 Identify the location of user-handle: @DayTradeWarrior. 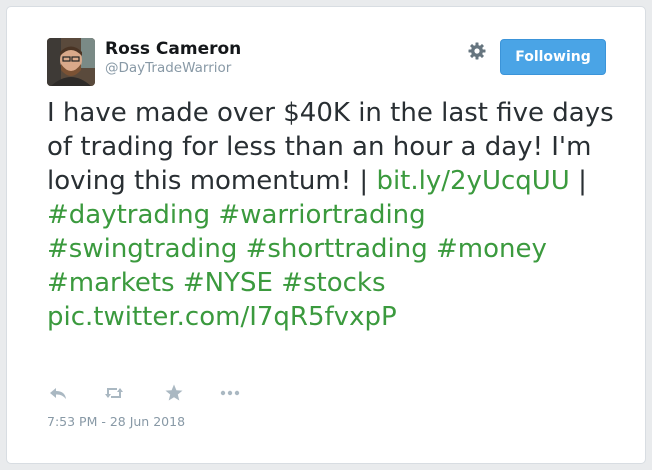
(168, 68).